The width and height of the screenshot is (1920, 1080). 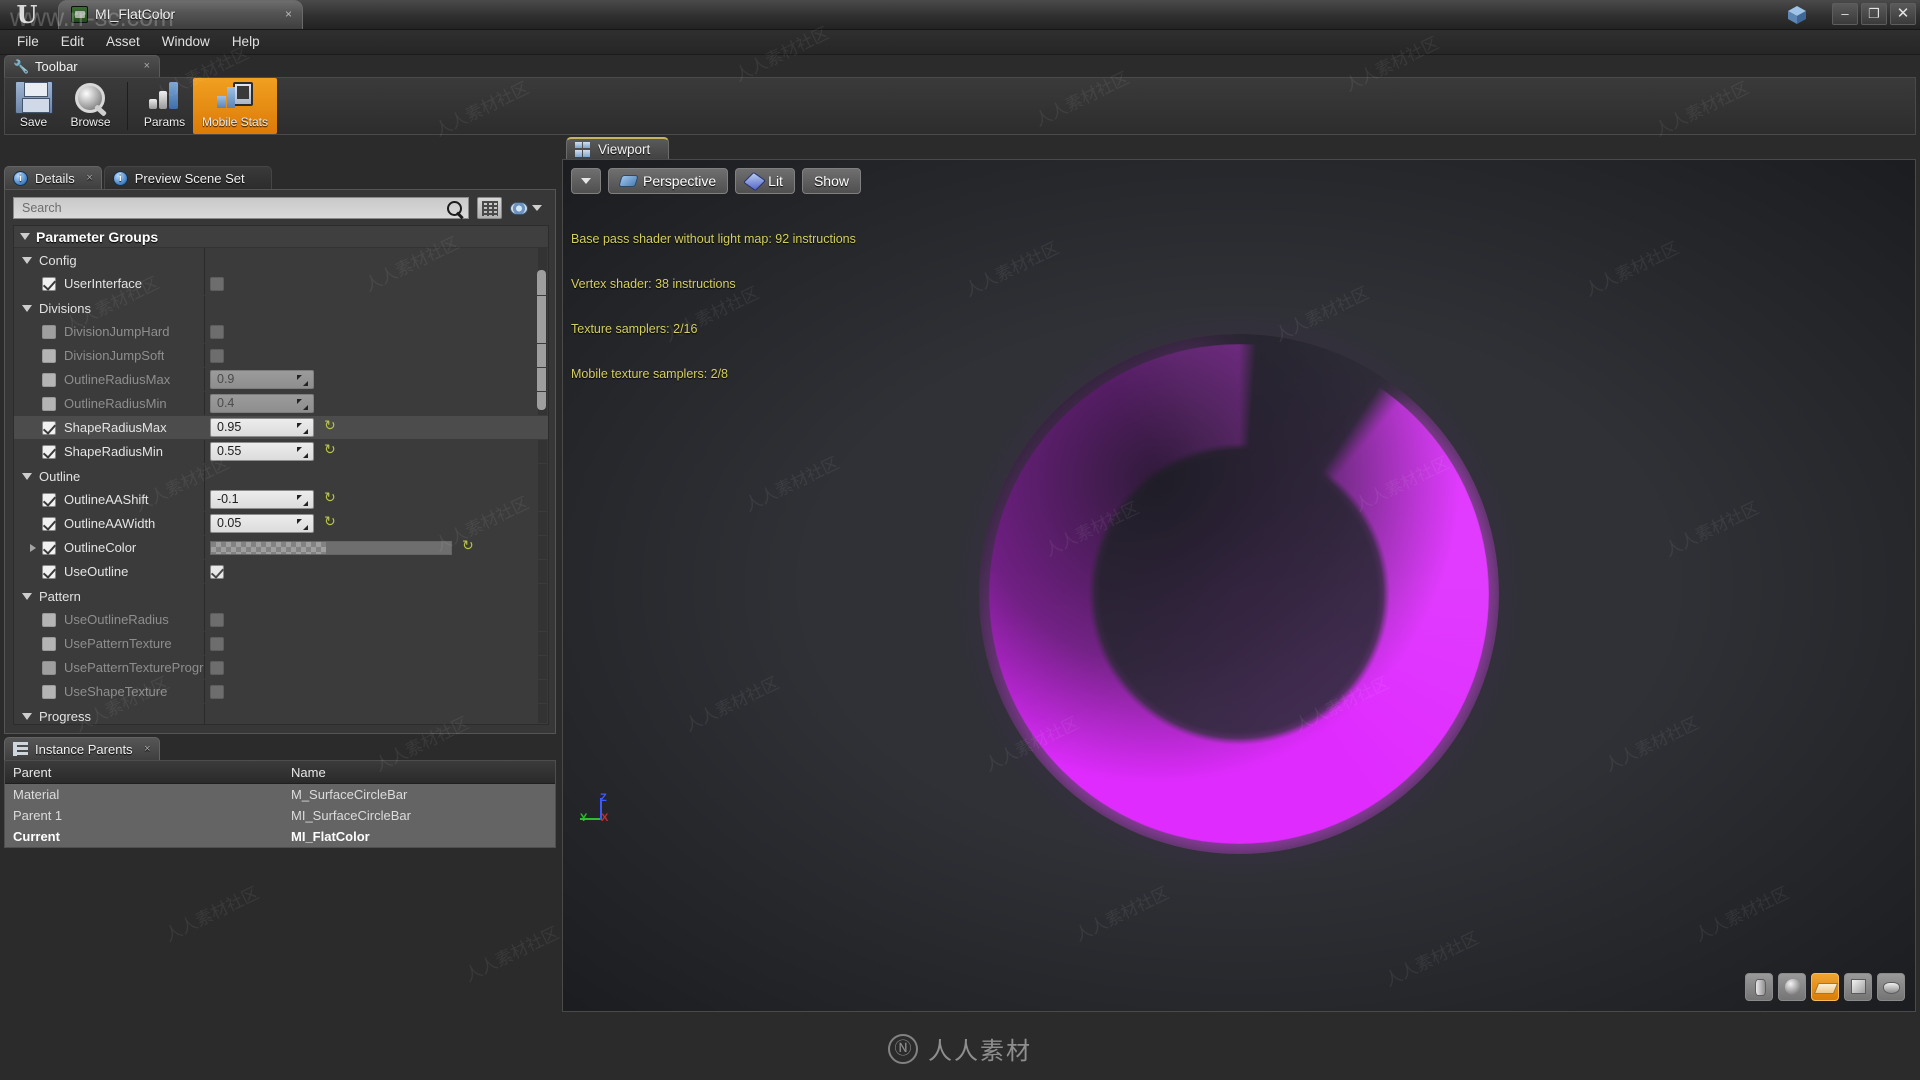 I want to click on teapot-preview-button, so click(x=1891, y=987).